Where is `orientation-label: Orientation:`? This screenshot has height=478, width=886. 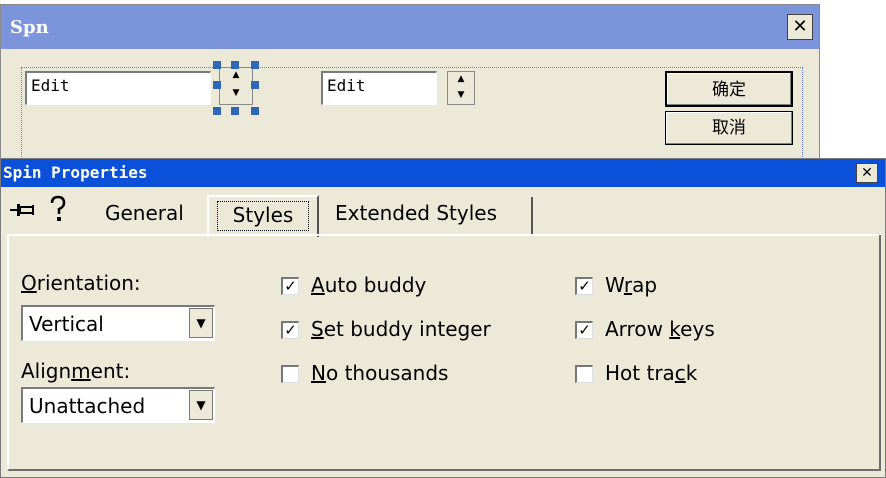 orientation-label: Orientation: is located at coordinates (81, 283).